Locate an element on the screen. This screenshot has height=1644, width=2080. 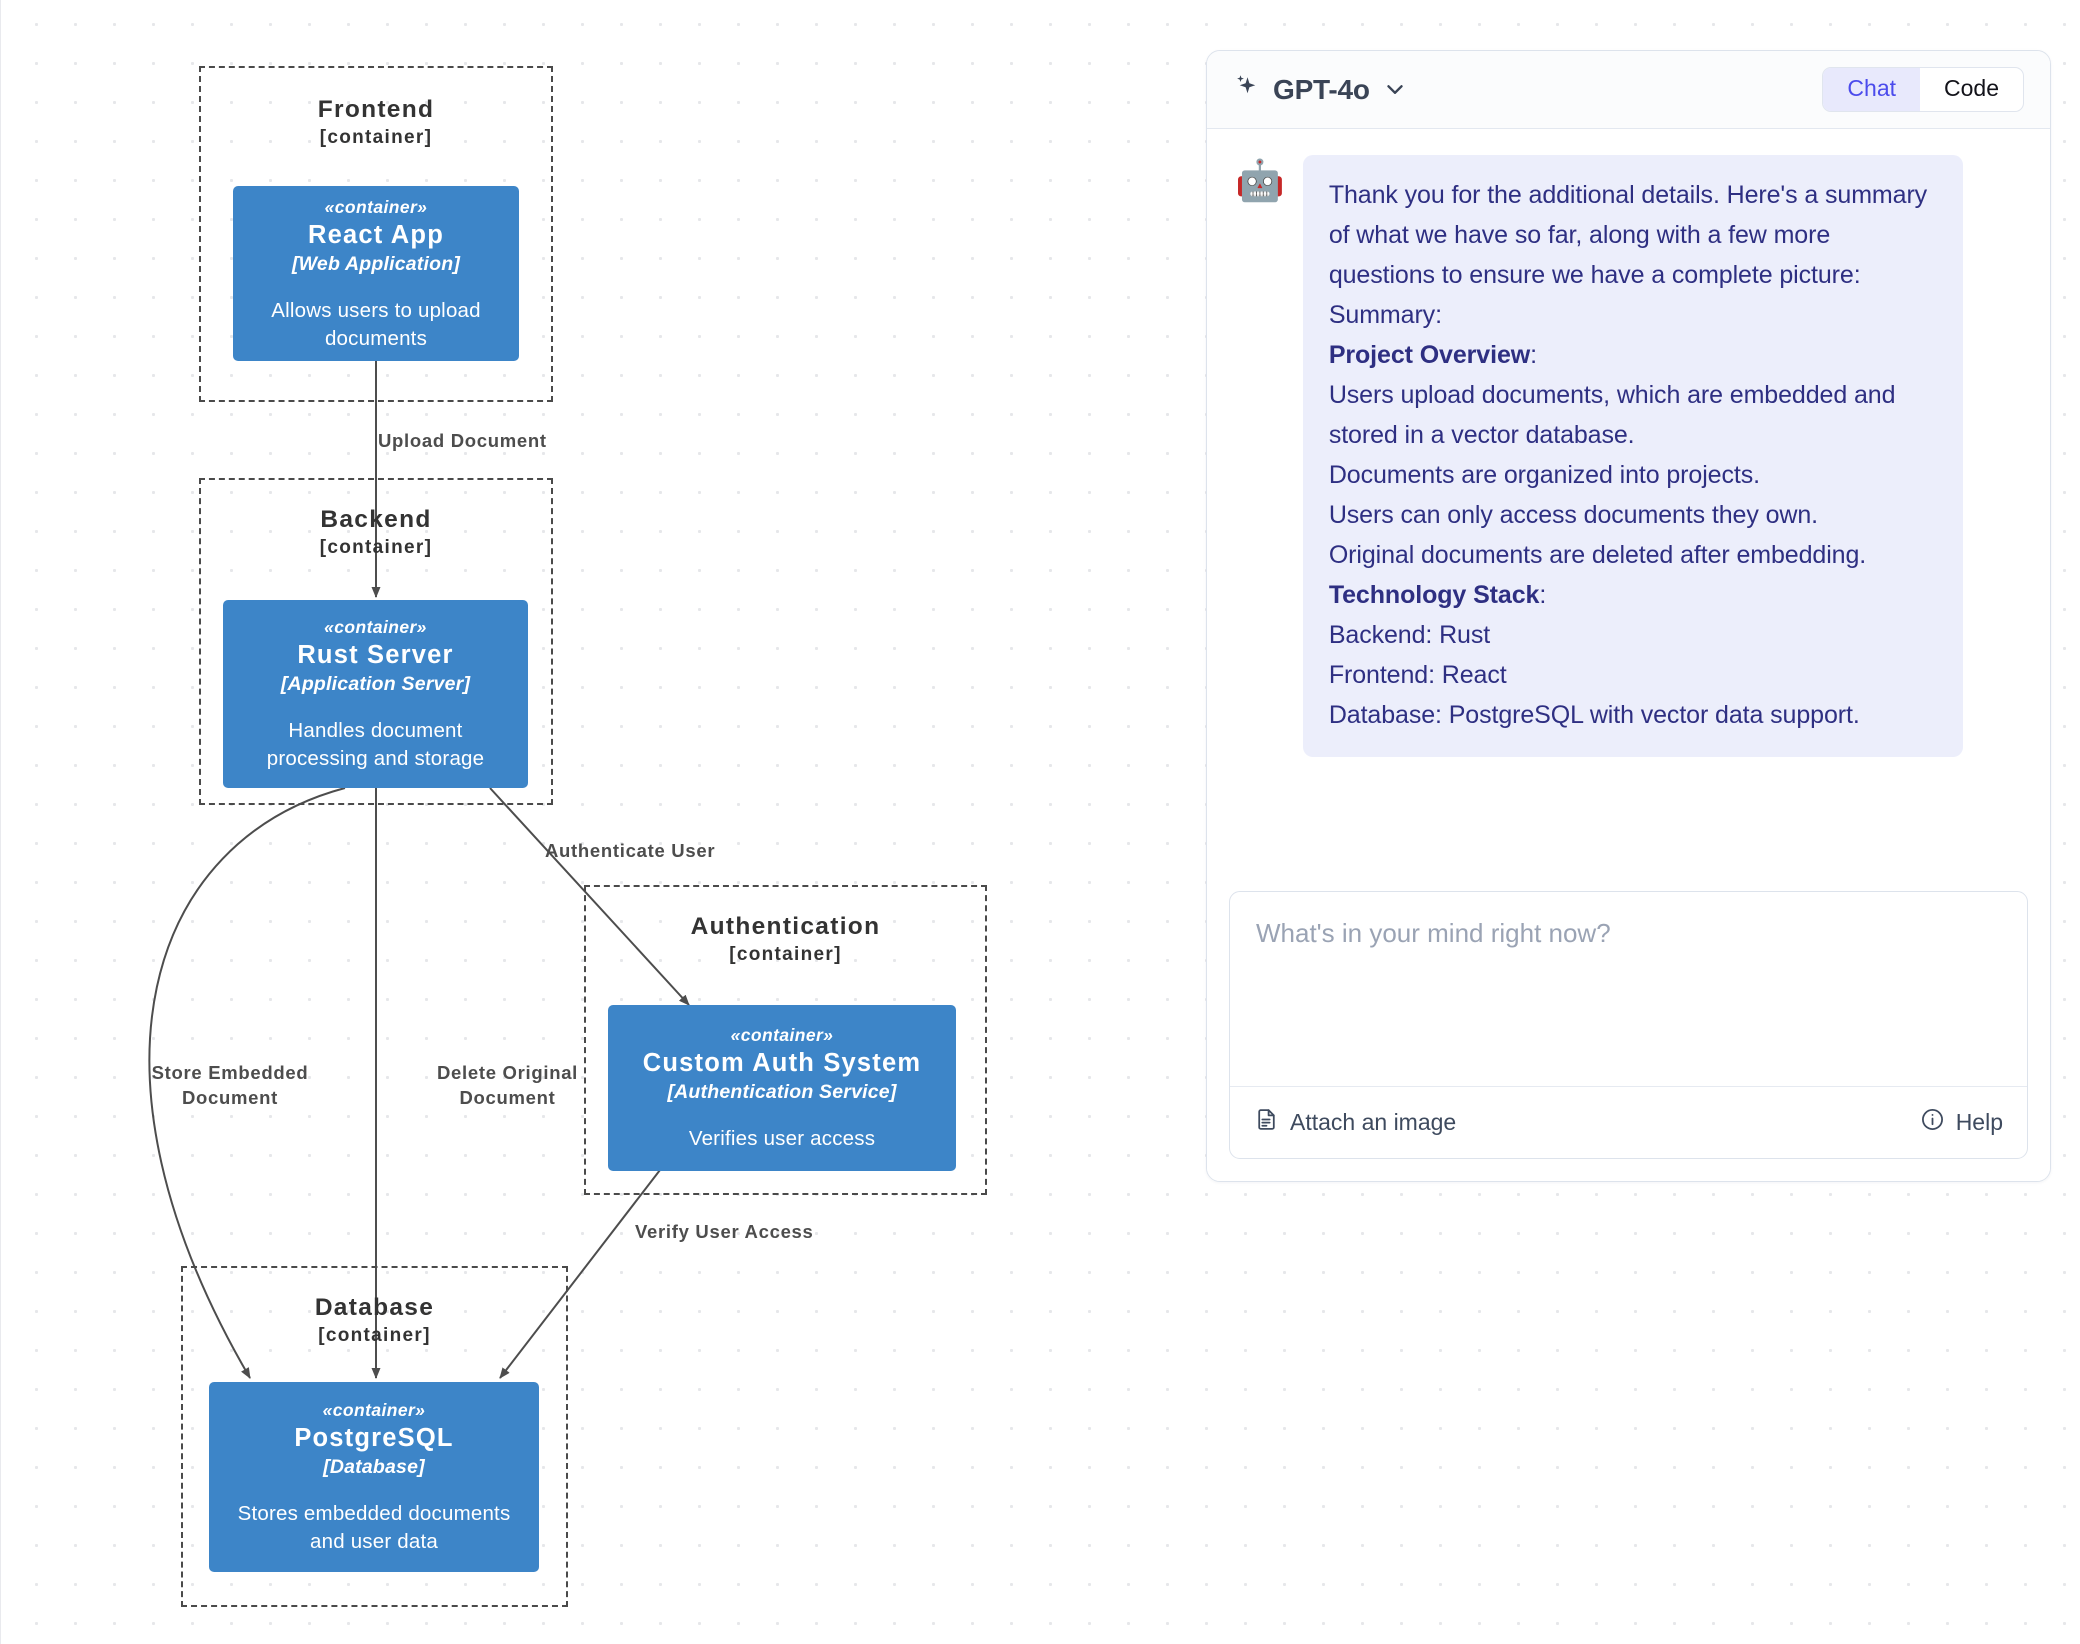
model-selector-button: GPT-4o is located at coordinates (1319, 89).